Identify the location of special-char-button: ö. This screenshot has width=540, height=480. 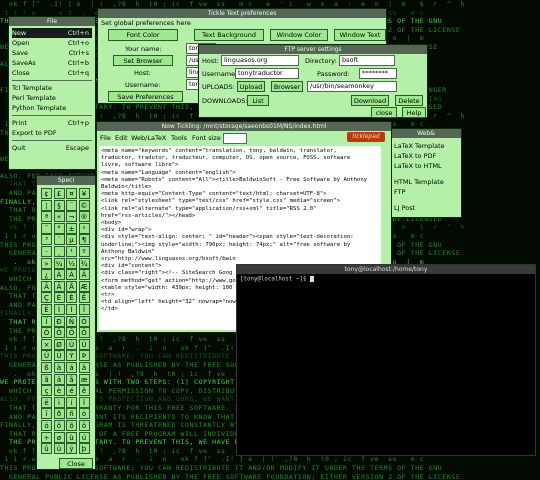
(84, 425).